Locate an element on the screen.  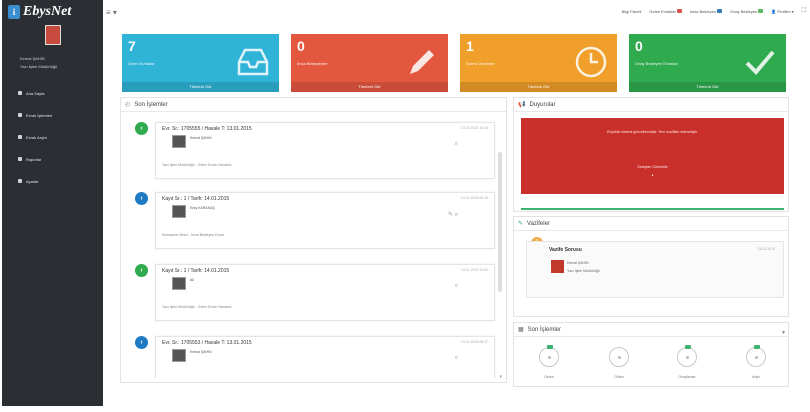
panel-title: Son İşlemler is located at coordinates (544, 329).